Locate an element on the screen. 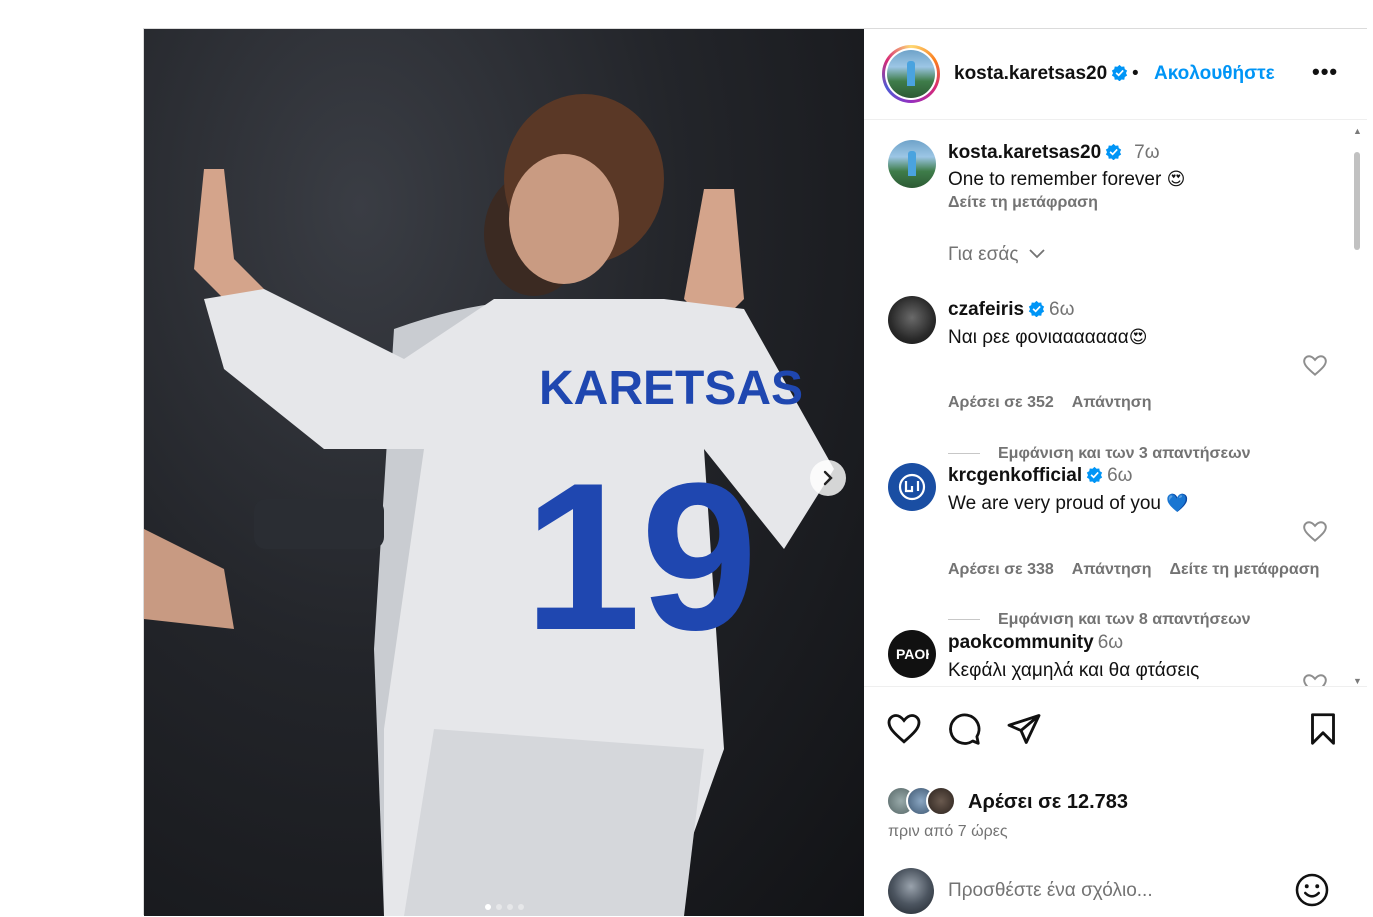  next-image-button is located at coordinates (828, 478).